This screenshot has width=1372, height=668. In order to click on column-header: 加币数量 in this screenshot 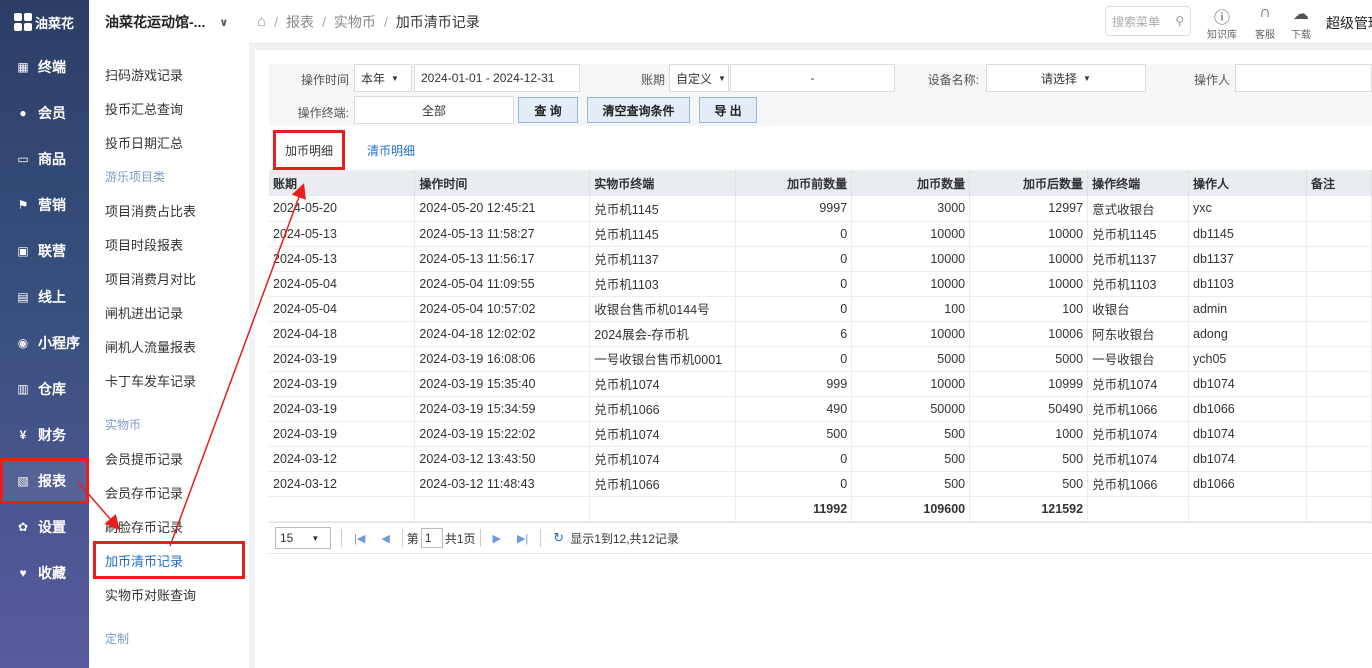, I will do `click(911, 183)`.